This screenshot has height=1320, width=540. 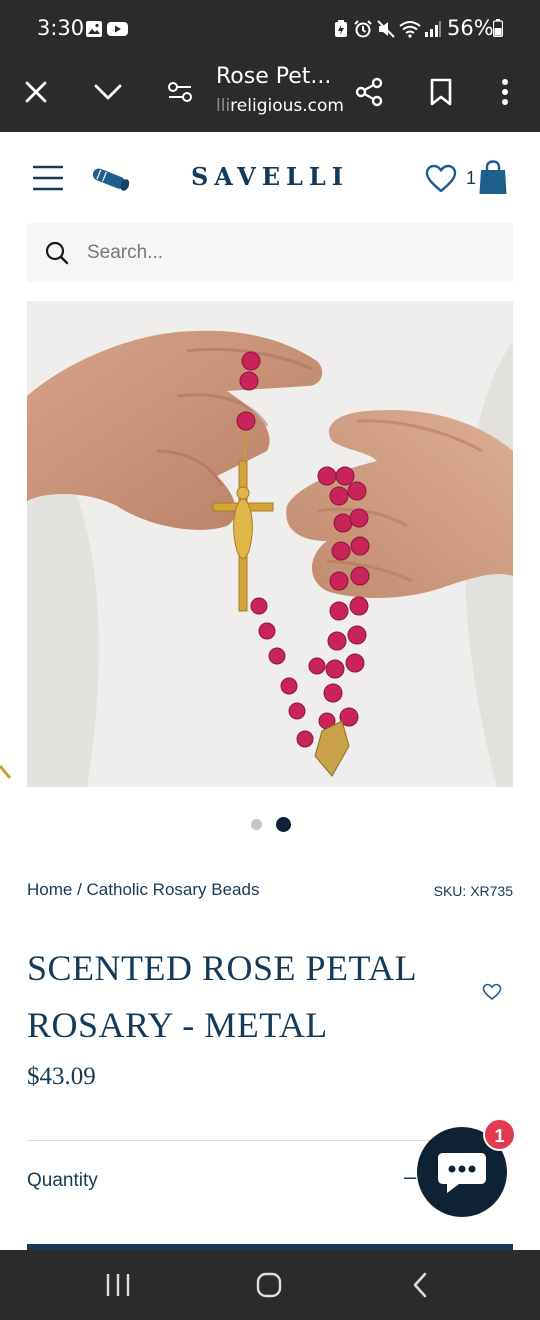 I want to click on chevron-down-icon, so click(x=108, y=92).